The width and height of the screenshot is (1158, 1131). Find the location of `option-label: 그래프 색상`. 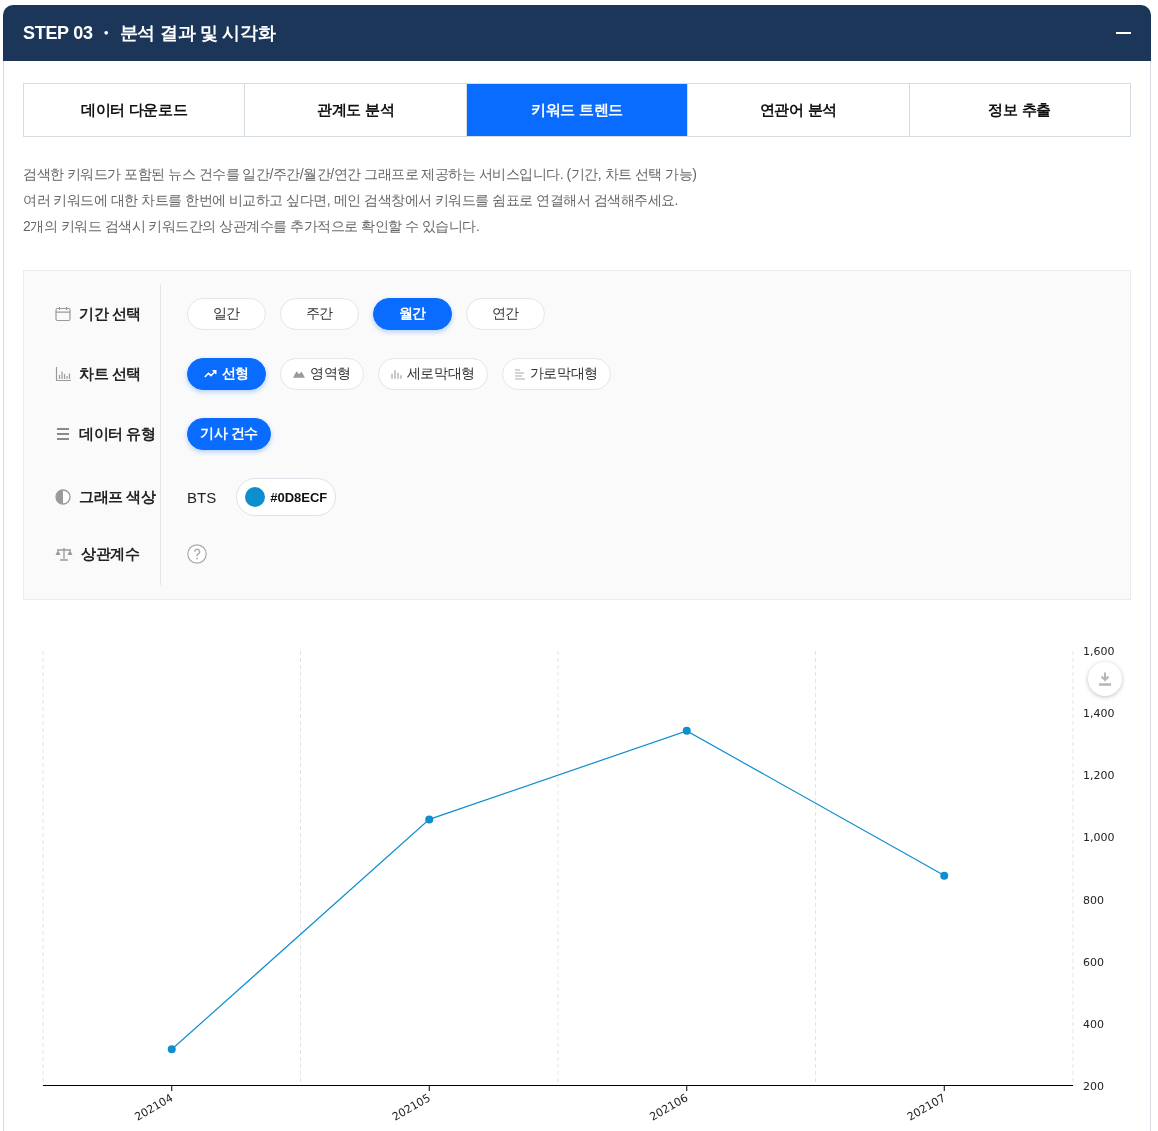

option-label: 그래프 색상 is located at coordinates (117, 497).